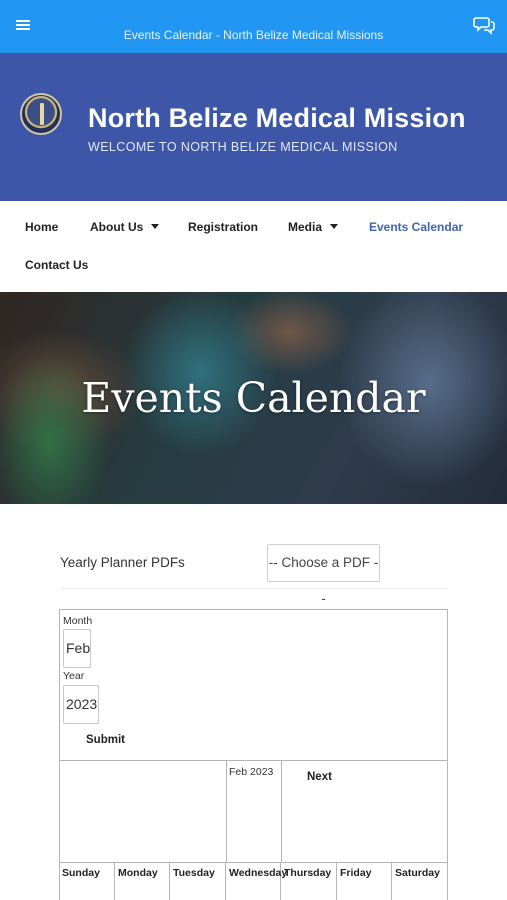 This screenshot has width=507, height=900. Describe the element at coordinates (142, 881) in the screenshot. I see `weekday-monday: Monday` at that location.